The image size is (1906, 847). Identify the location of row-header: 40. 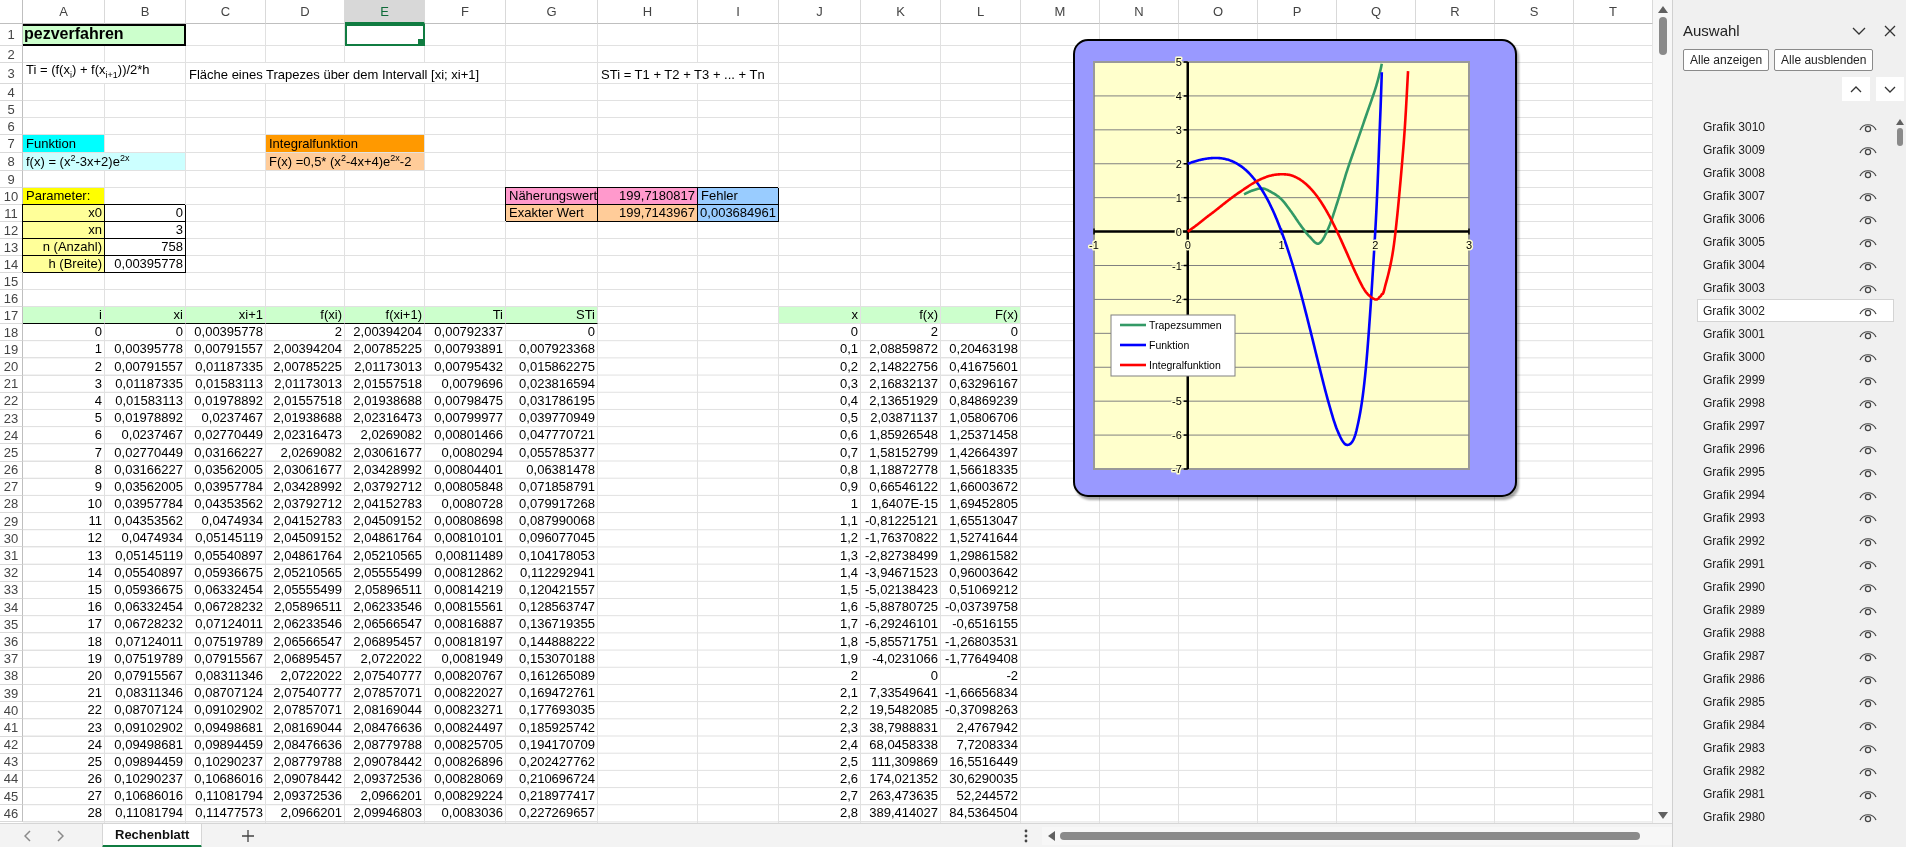
(11, 711).